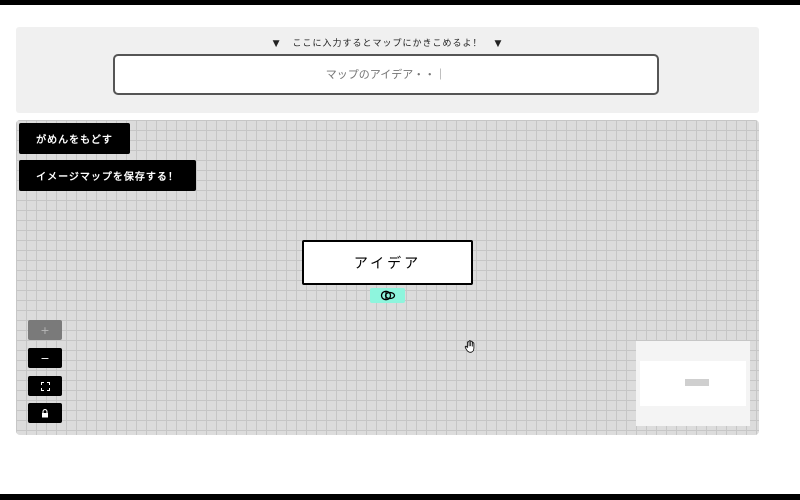 Image resolution: width=800 pixels, height=500 pixels. I want to click on zoom-out-button: −, so click(45, 358).